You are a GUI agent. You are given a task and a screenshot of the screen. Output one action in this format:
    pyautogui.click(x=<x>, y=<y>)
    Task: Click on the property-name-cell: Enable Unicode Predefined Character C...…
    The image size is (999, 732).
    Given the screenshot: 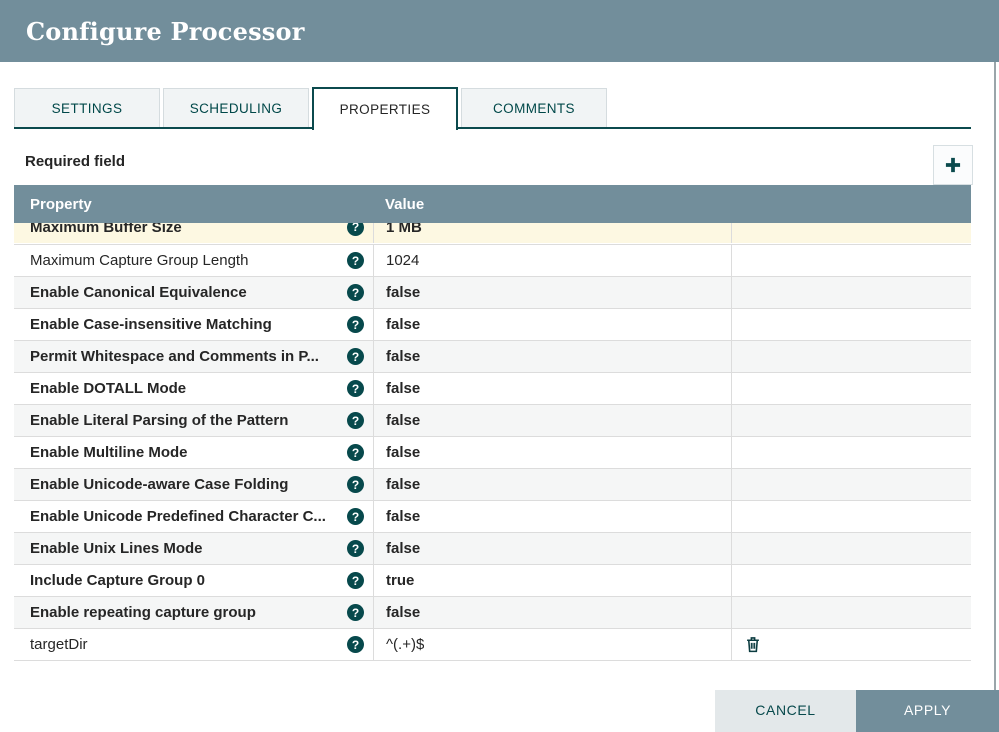 What is the action you would take?
    pyautogui.click(x=193, y=516)
    